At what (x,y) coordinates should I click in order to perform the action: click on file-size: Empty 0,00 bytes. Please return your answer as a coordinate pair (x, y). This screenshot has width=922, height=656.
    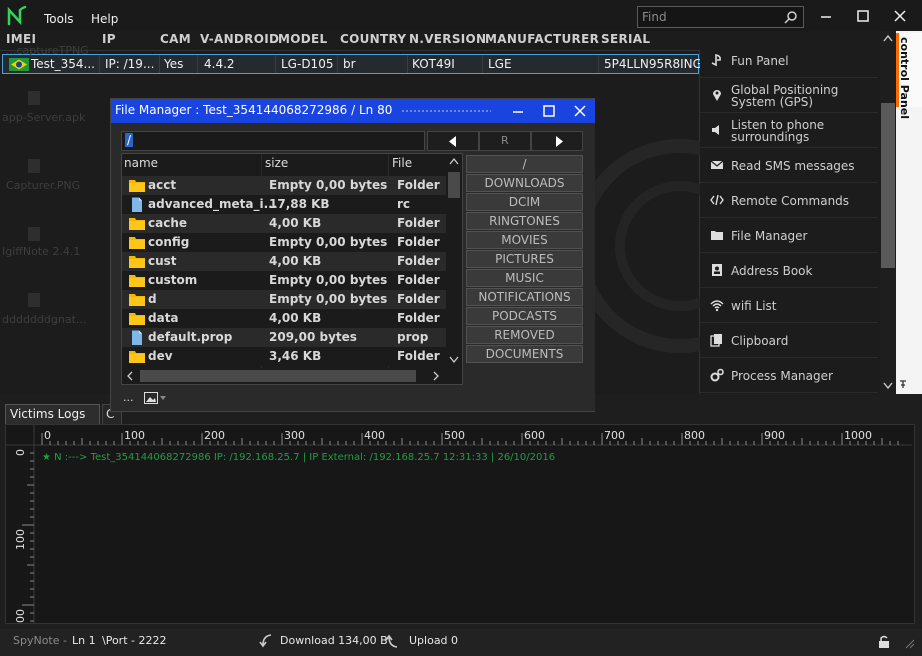
    Looking at the image, I should click on (328, 280).